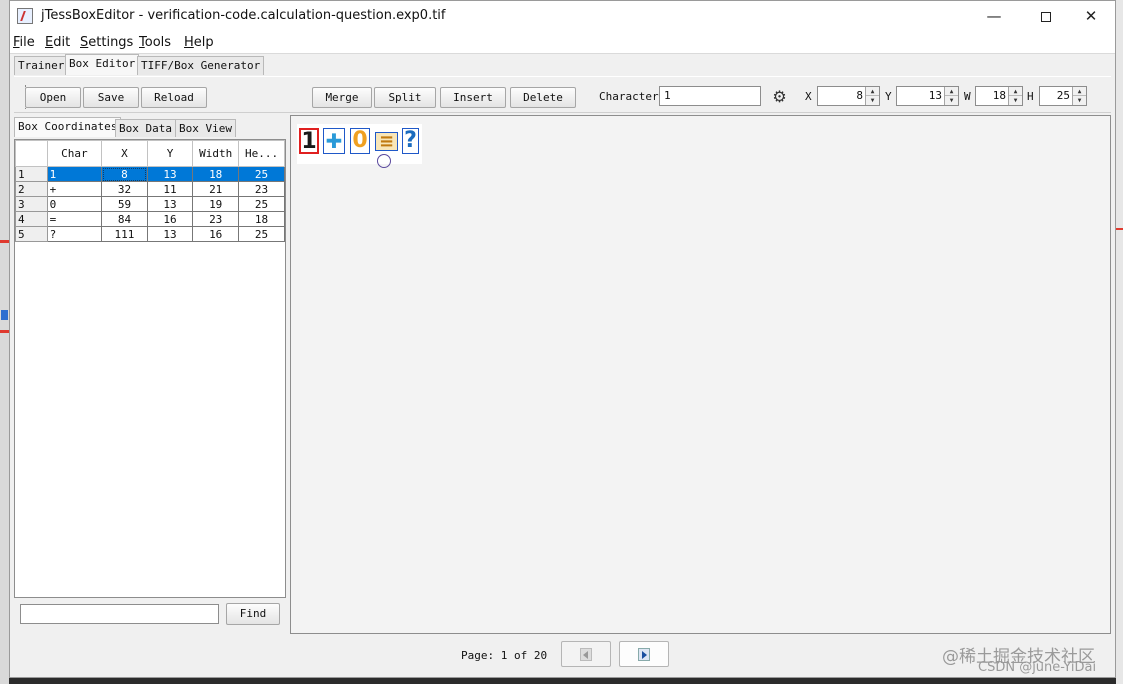 The height and width of the screenshot is (684, 1123). I want to click on menu-settings: Settings, so click(106, 42).